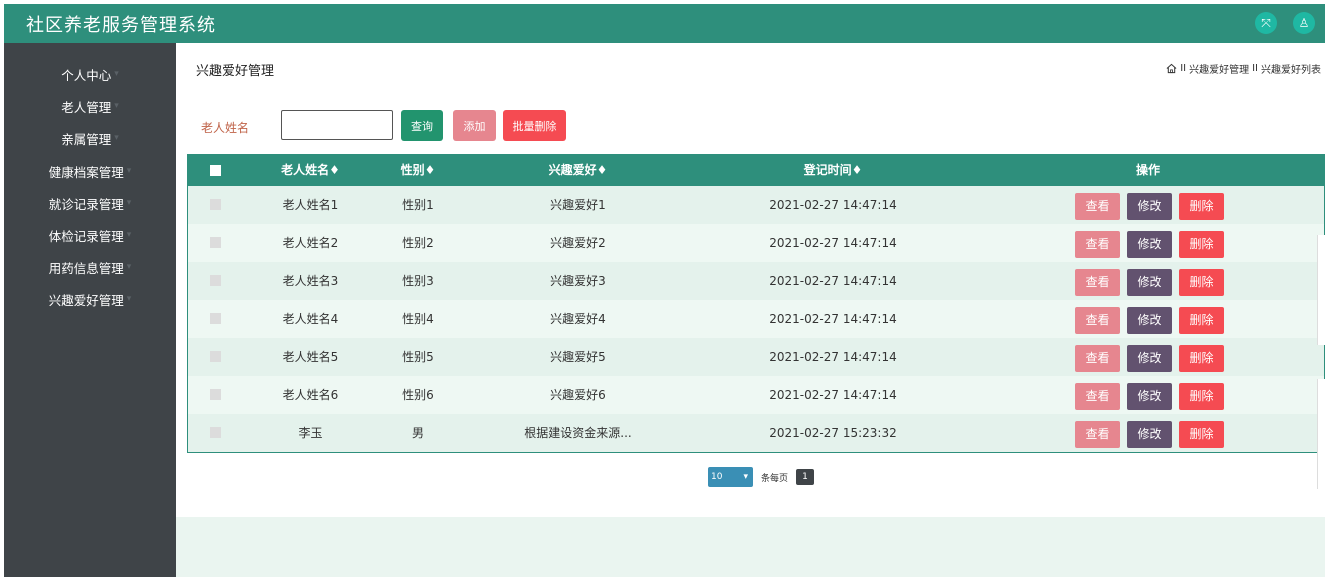 The image size is (1329, 577). Describe the element at coordinates (310, 433) in the screenshot. I see `cell-name: 李玉` at that location.